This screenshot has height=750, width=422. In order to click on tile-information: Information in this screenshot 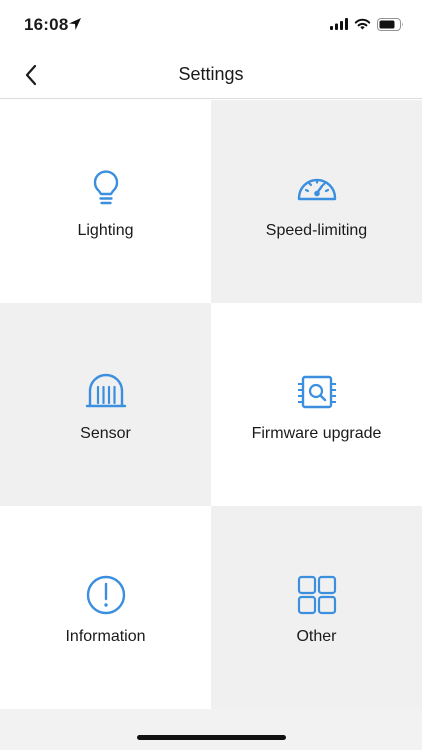, I will do `click(105, 607)`.